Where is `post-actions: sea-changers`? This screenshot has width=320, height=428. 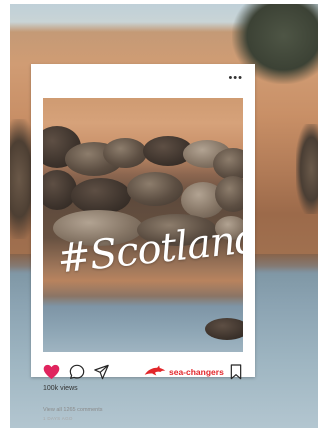 post-actions: sea-changers is located at coordinates (143, 372).